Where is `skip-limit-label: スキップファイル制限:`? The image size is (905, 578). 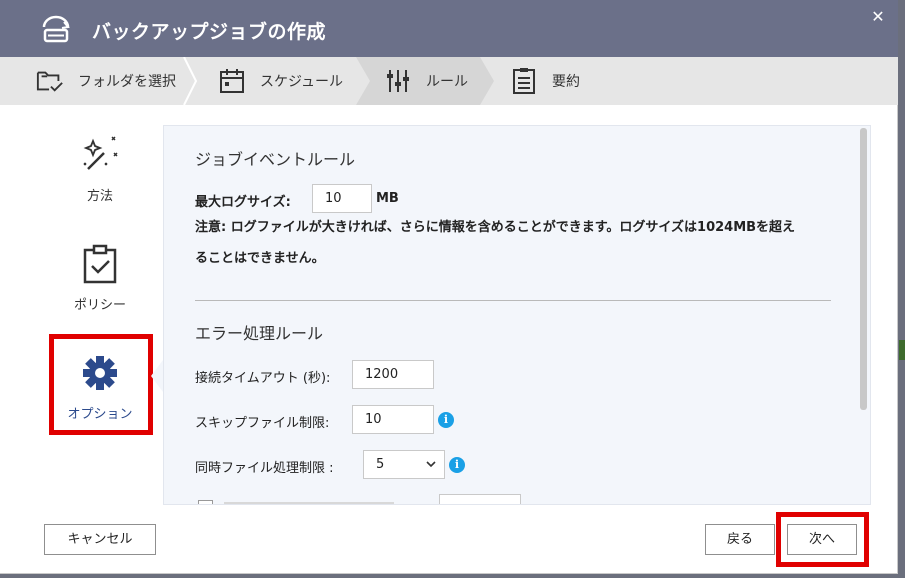 skip-limit-label: スキップファイル制限: is located at coordinates (262, 423).